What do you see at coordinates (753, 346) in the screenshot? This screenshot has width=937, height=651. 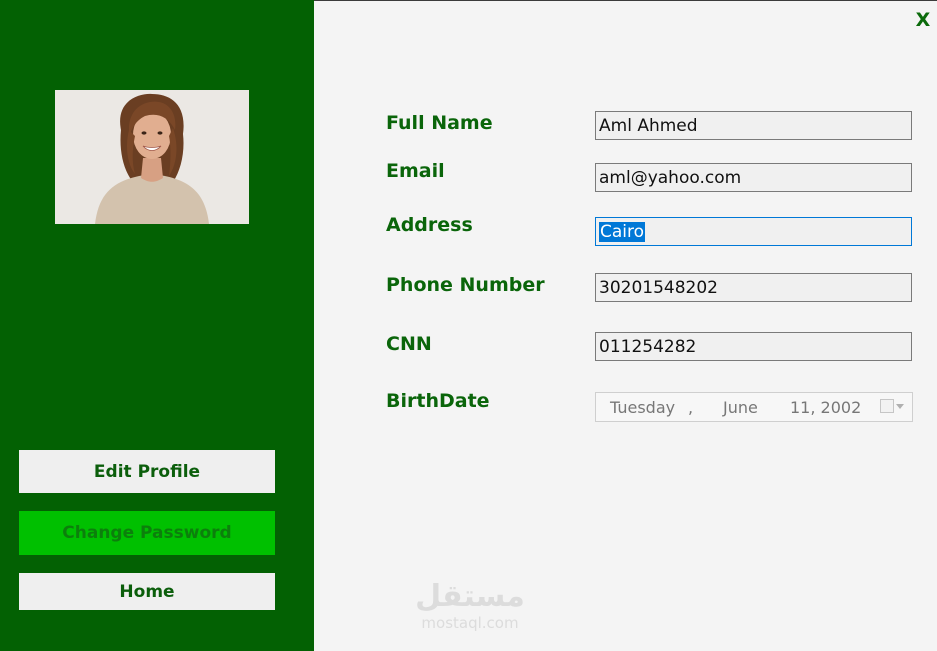 I see `cnn-input: 011254282` at bounding box center [753, 346].